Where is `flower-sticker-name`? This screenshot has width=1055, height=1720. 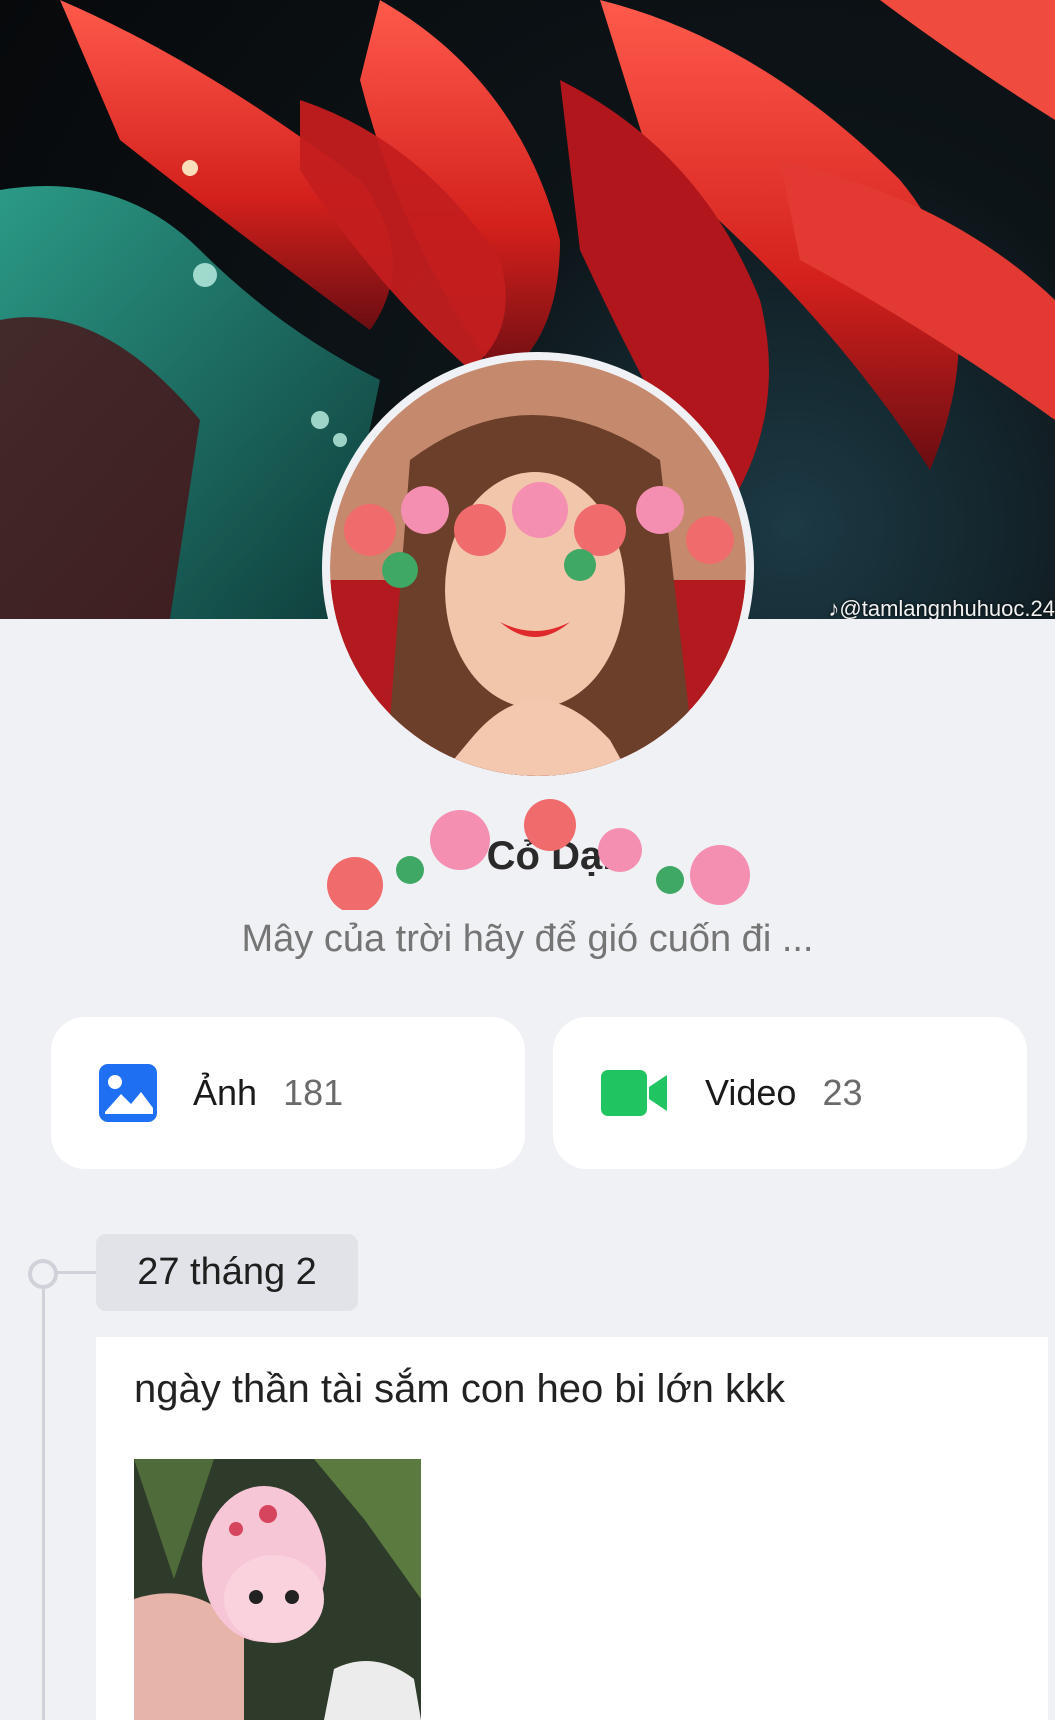 flower-sticker-name is located at coordinates (538, 854).